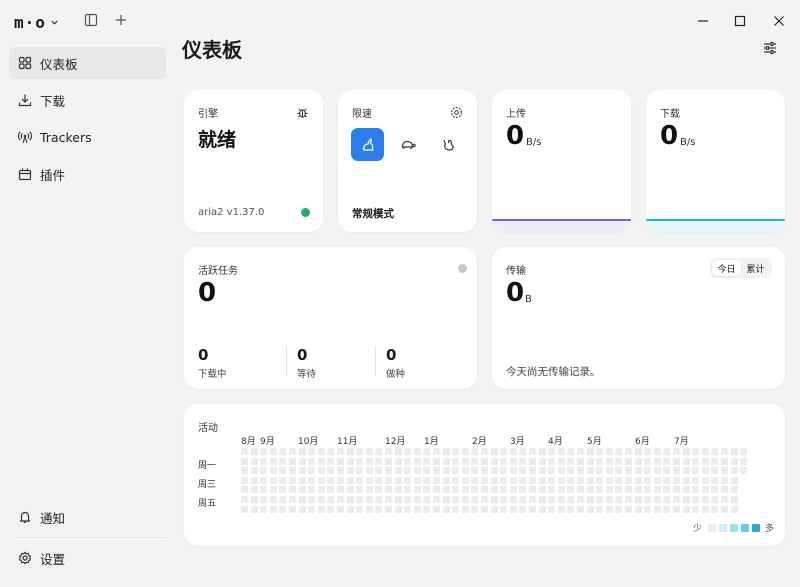 The width and height of the screenshot is (800, 587). What do you see at coordinates (515, 136) in the screenshot?
I see `upload-value: 0` at bounding box center [515, 136].